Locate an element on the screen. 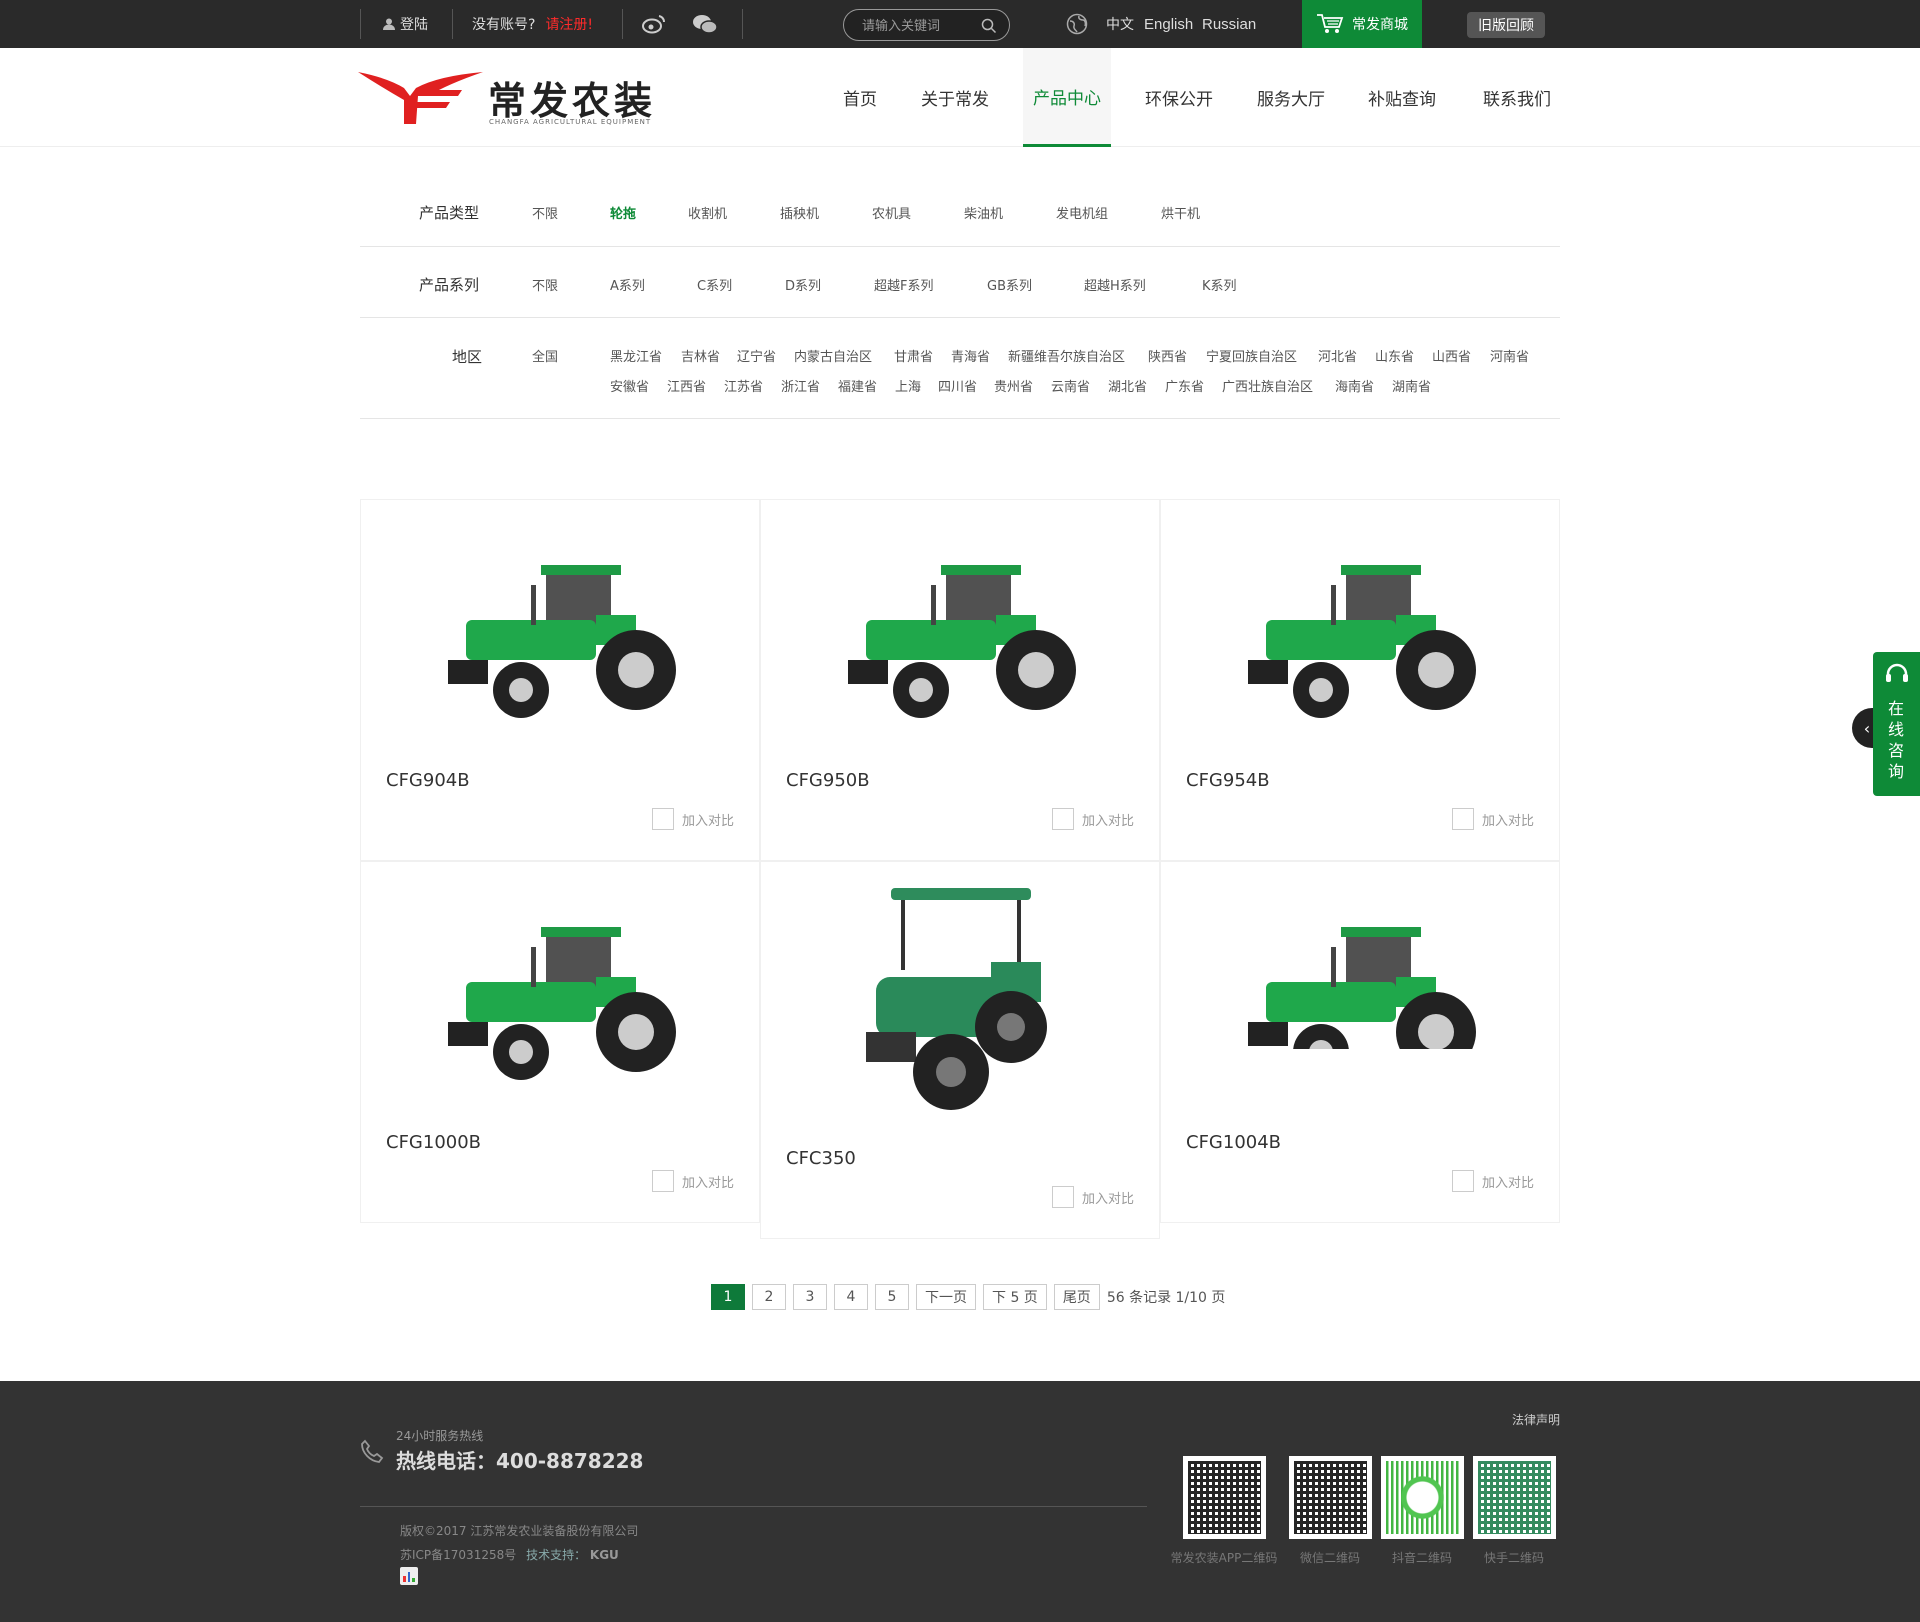 This screenshot has height=1622, width=1920. region-option: 湖北省 is located at coordinates (1127, 385).